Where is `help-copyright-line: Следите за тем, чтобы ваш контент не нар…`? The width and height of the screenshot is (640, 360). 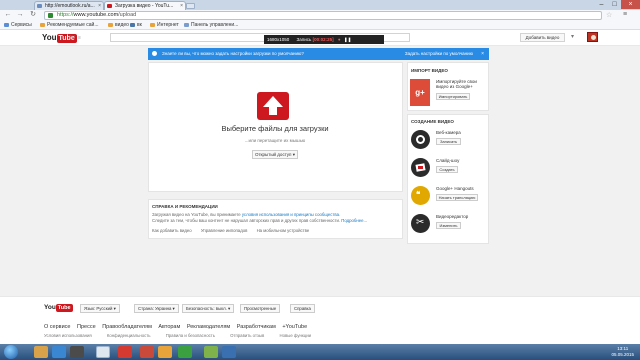 help-copyright-line: Следите за тем, чтобы ваш контент не нар… is located at coordinates (259, 220).